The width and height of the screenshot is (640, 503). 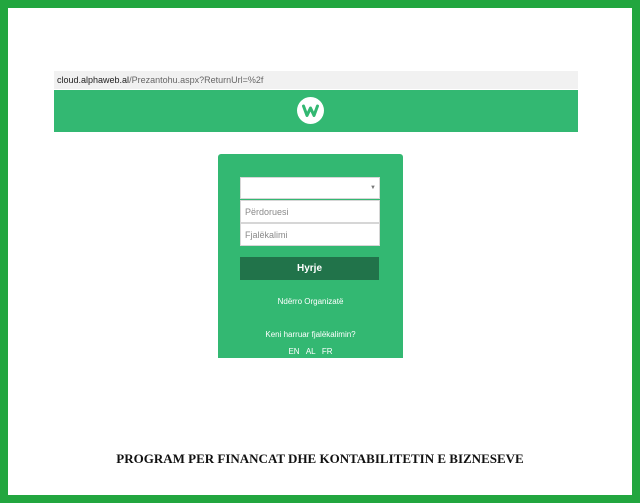 What do you see at coordinates (310, 211) in the screenshot?
I see `username-input` at bounding box center [310, 211].